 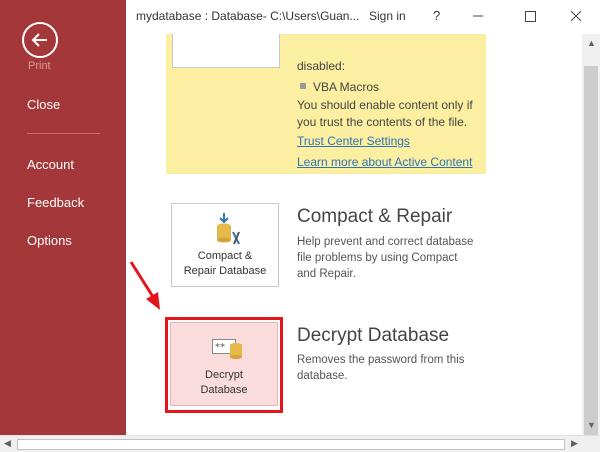 What do you see at coordinates (377, 258) in the screenshot?
I see `compact-desc-line2: file problems by using Compact` at bounding box center [377, 258].